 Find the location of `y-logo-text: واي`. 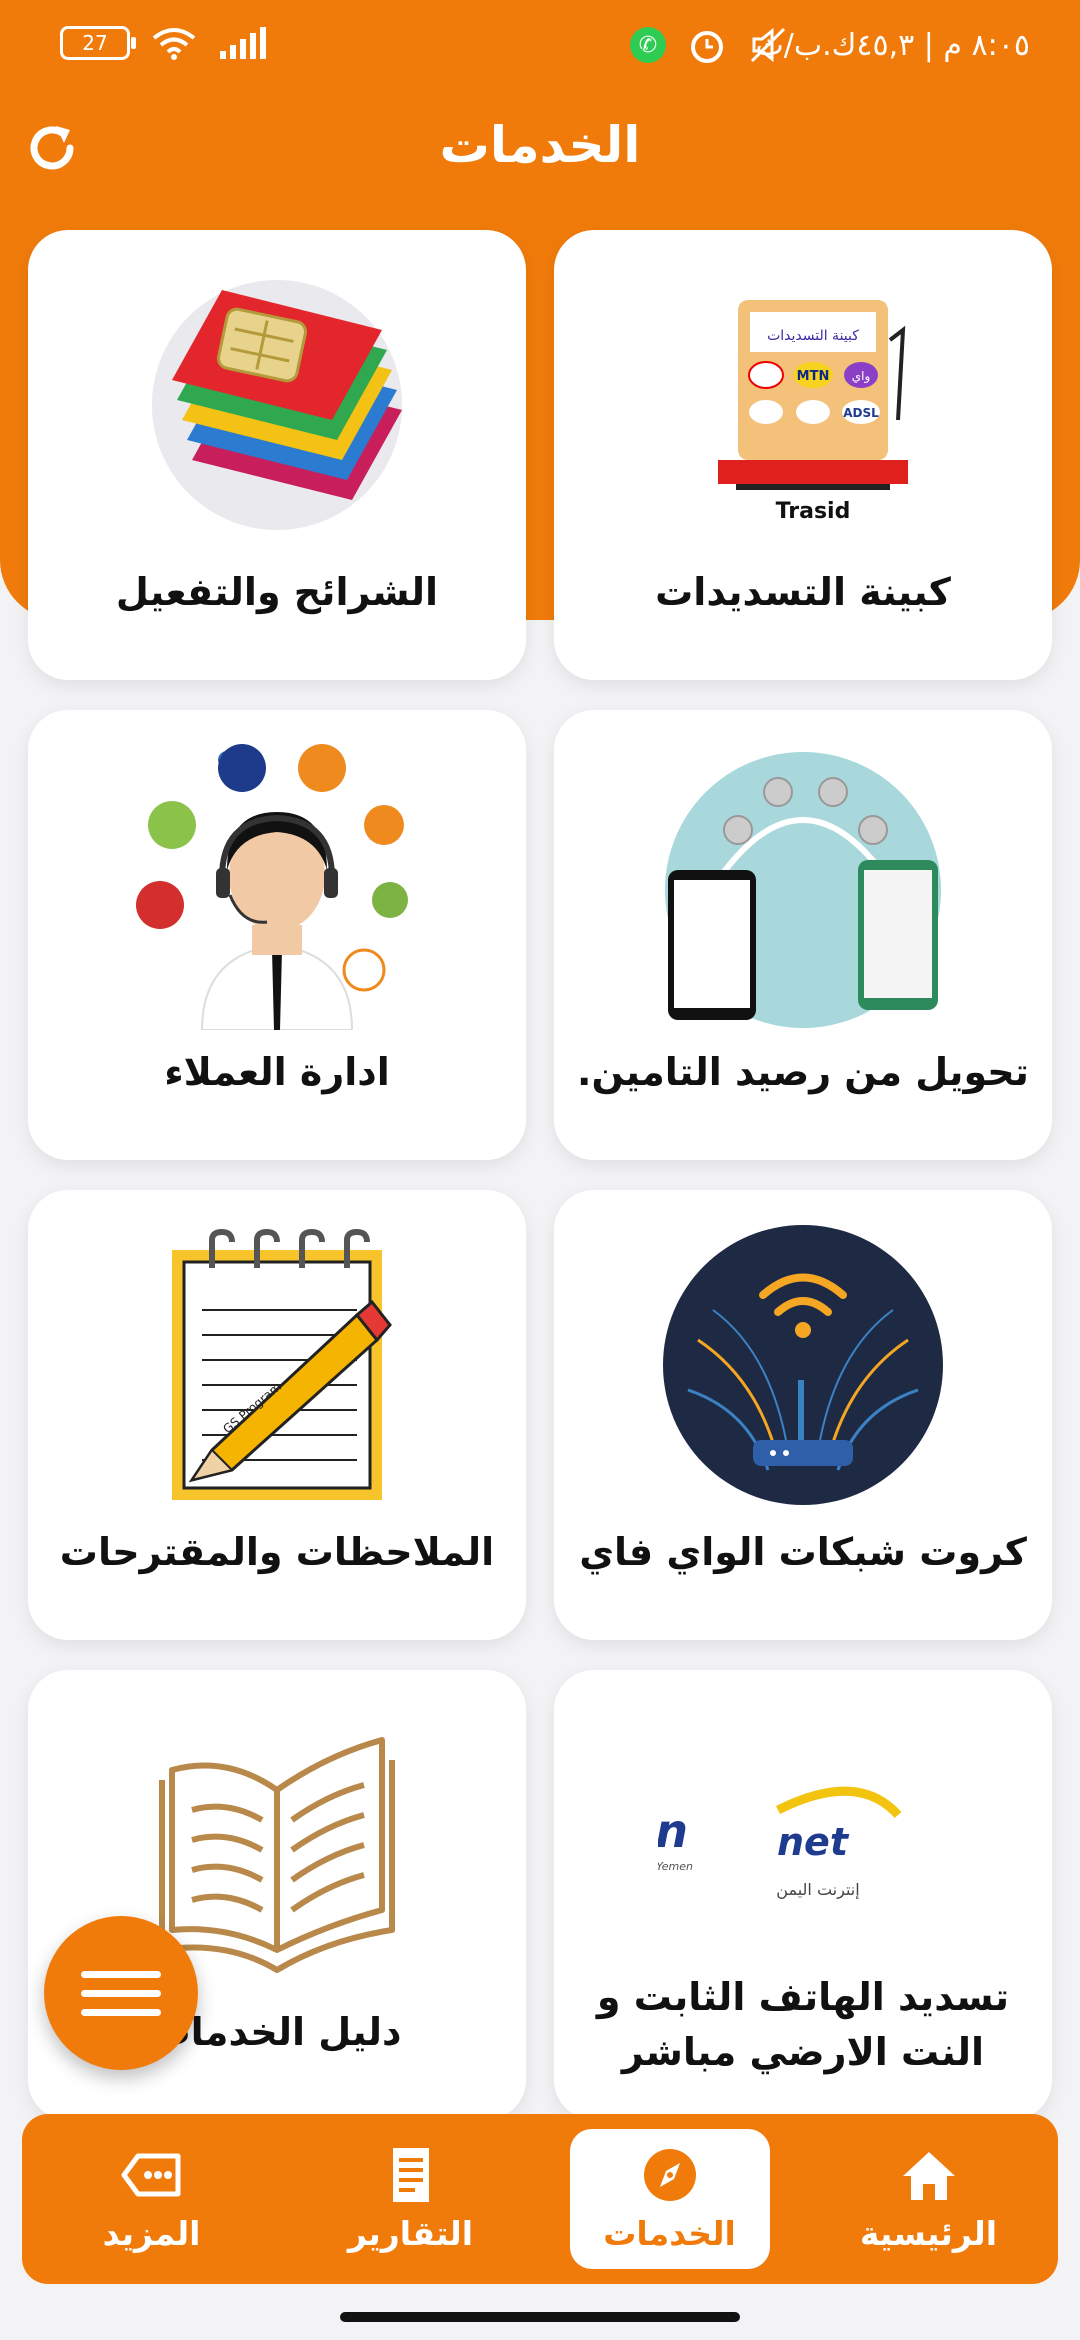

y-logo-text: واي is located at coordinates (861, 376).